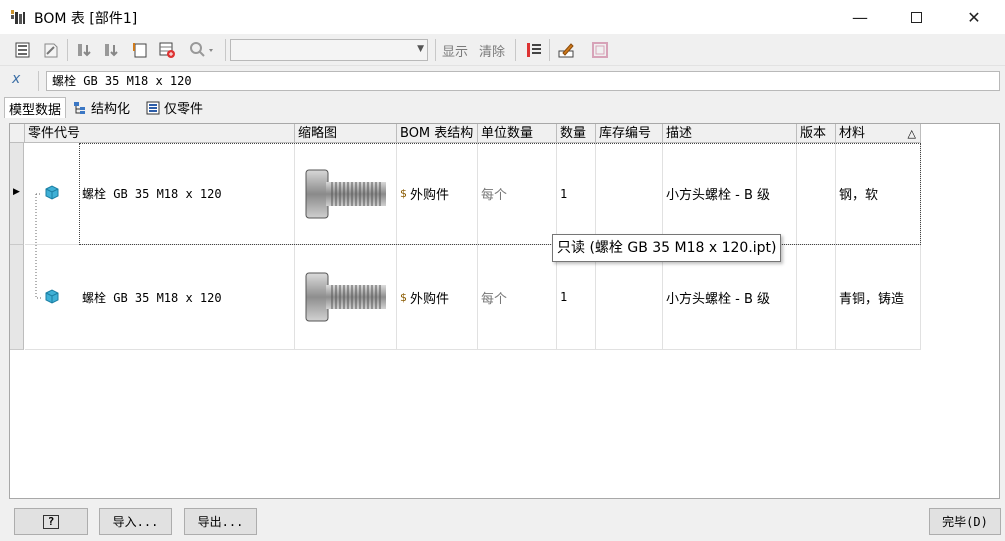  What do you see at coordinates (730, 194) in the screenshot?
I see `description-cell: 小方头螺栓 - B 级` at bounding box center [730, 194].